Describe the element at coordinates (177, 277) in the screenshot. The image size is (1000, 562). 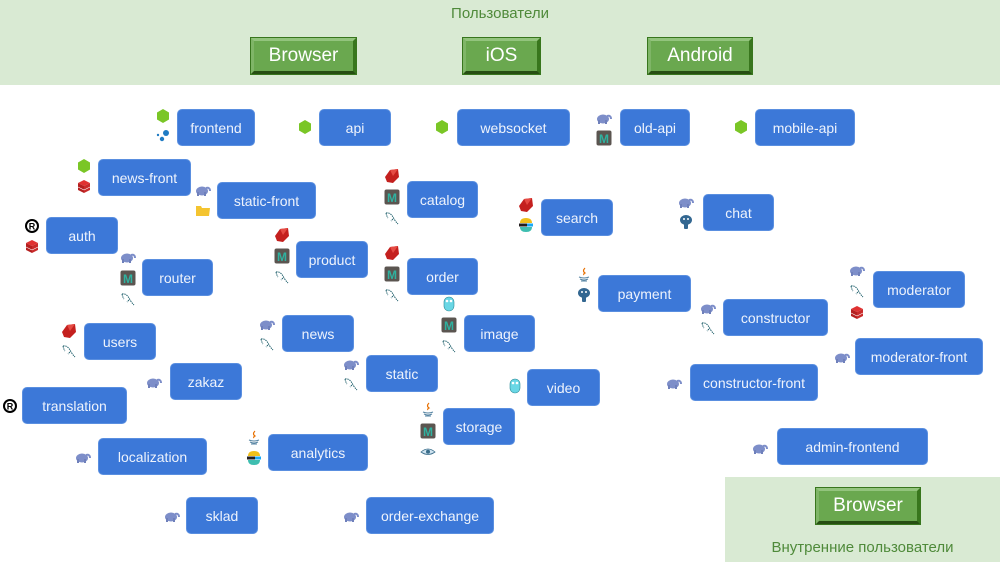
I see `service-box-router: router` at that location.